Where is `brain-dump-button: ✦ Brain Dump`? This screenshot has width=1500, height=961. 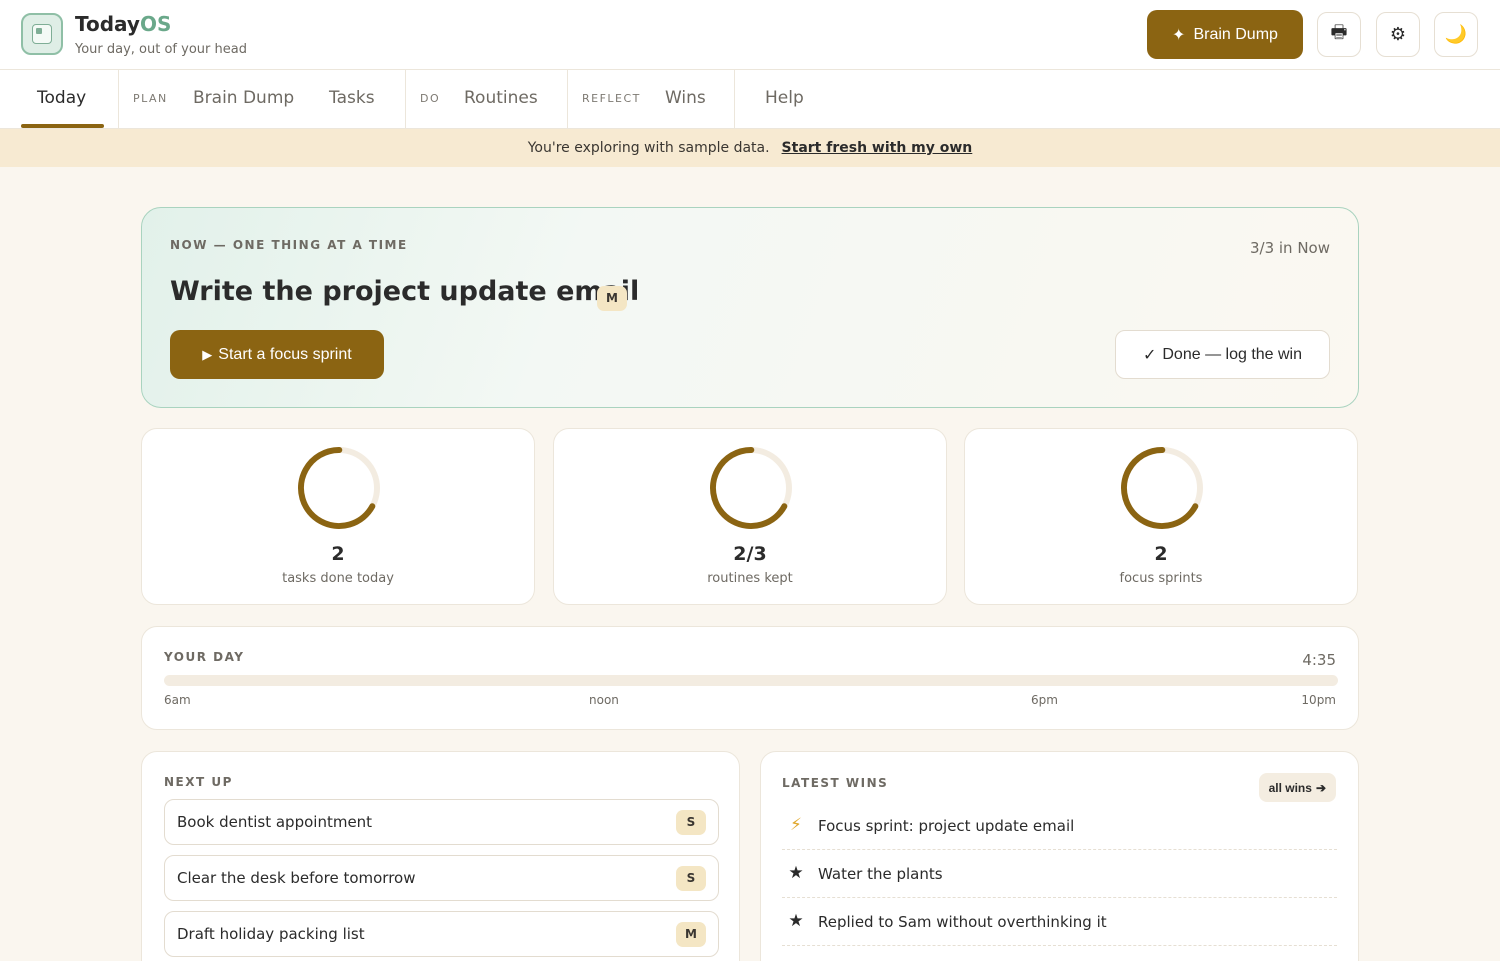 brain-dump-button: ✦ Brain Dump is located at coordinates (1225, 34).